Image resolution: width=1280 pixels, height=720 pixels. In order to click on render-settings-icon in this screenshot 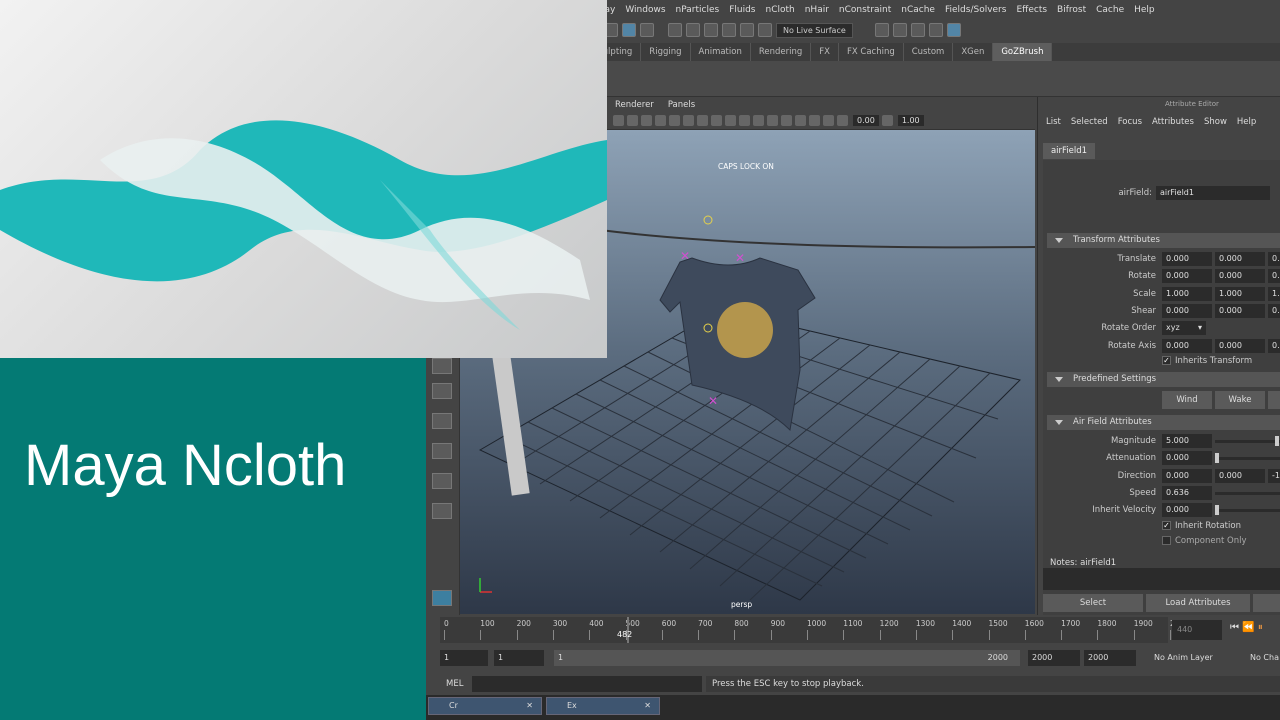, I will do `click(935, 30)`.